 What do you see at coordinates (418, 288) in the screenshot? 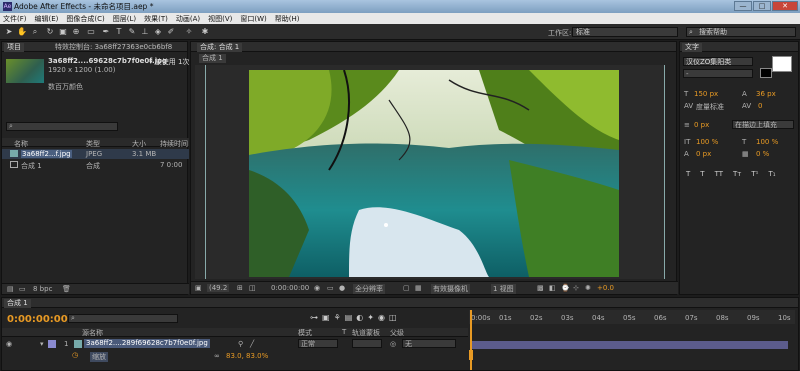
I see `transparency-grid-icon: ▦` at bounding box center [418, 288].